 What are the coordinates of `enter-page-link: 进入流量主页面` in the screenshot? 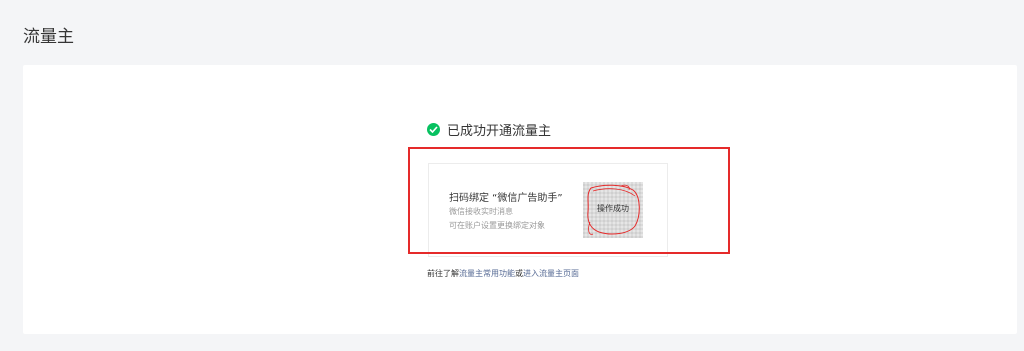 It's located at (551, 273).